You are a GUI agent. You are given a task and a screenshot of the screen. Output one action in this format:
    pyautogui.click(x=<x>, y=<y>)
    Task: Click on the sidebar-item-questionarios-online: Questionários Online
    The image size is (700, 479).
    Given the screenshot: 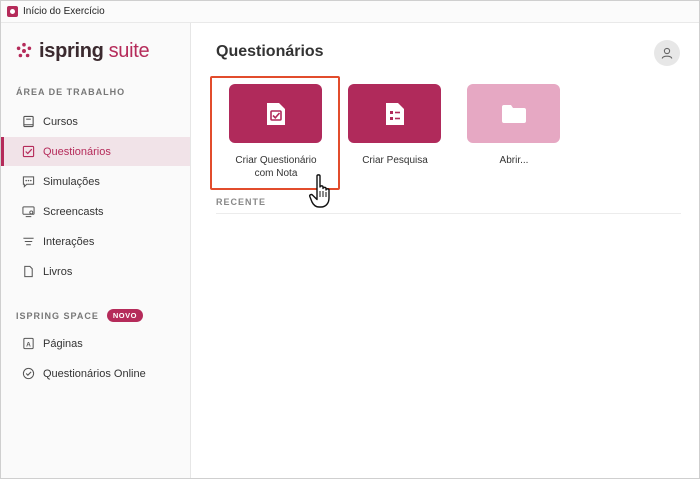 What is the action you would take?
    pyautogui.click(x=95, y=373)
    